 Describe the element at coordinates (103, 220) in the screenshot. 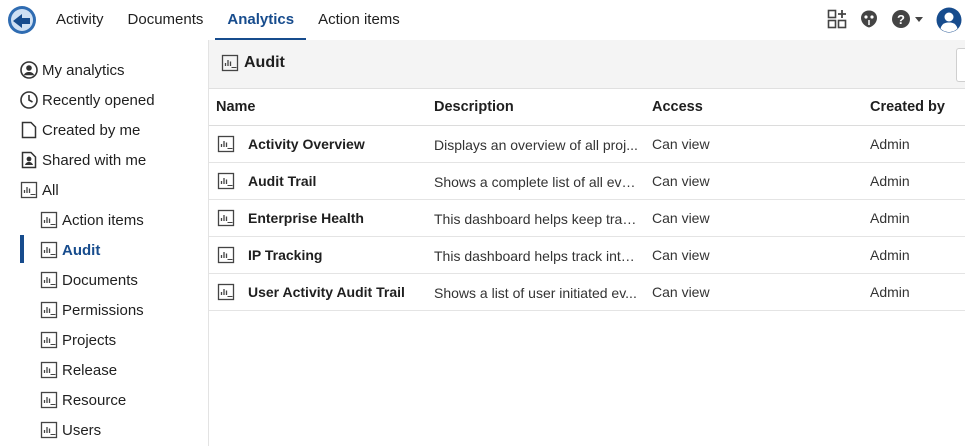

I see `sidebar-item-label: Action items` at that location.